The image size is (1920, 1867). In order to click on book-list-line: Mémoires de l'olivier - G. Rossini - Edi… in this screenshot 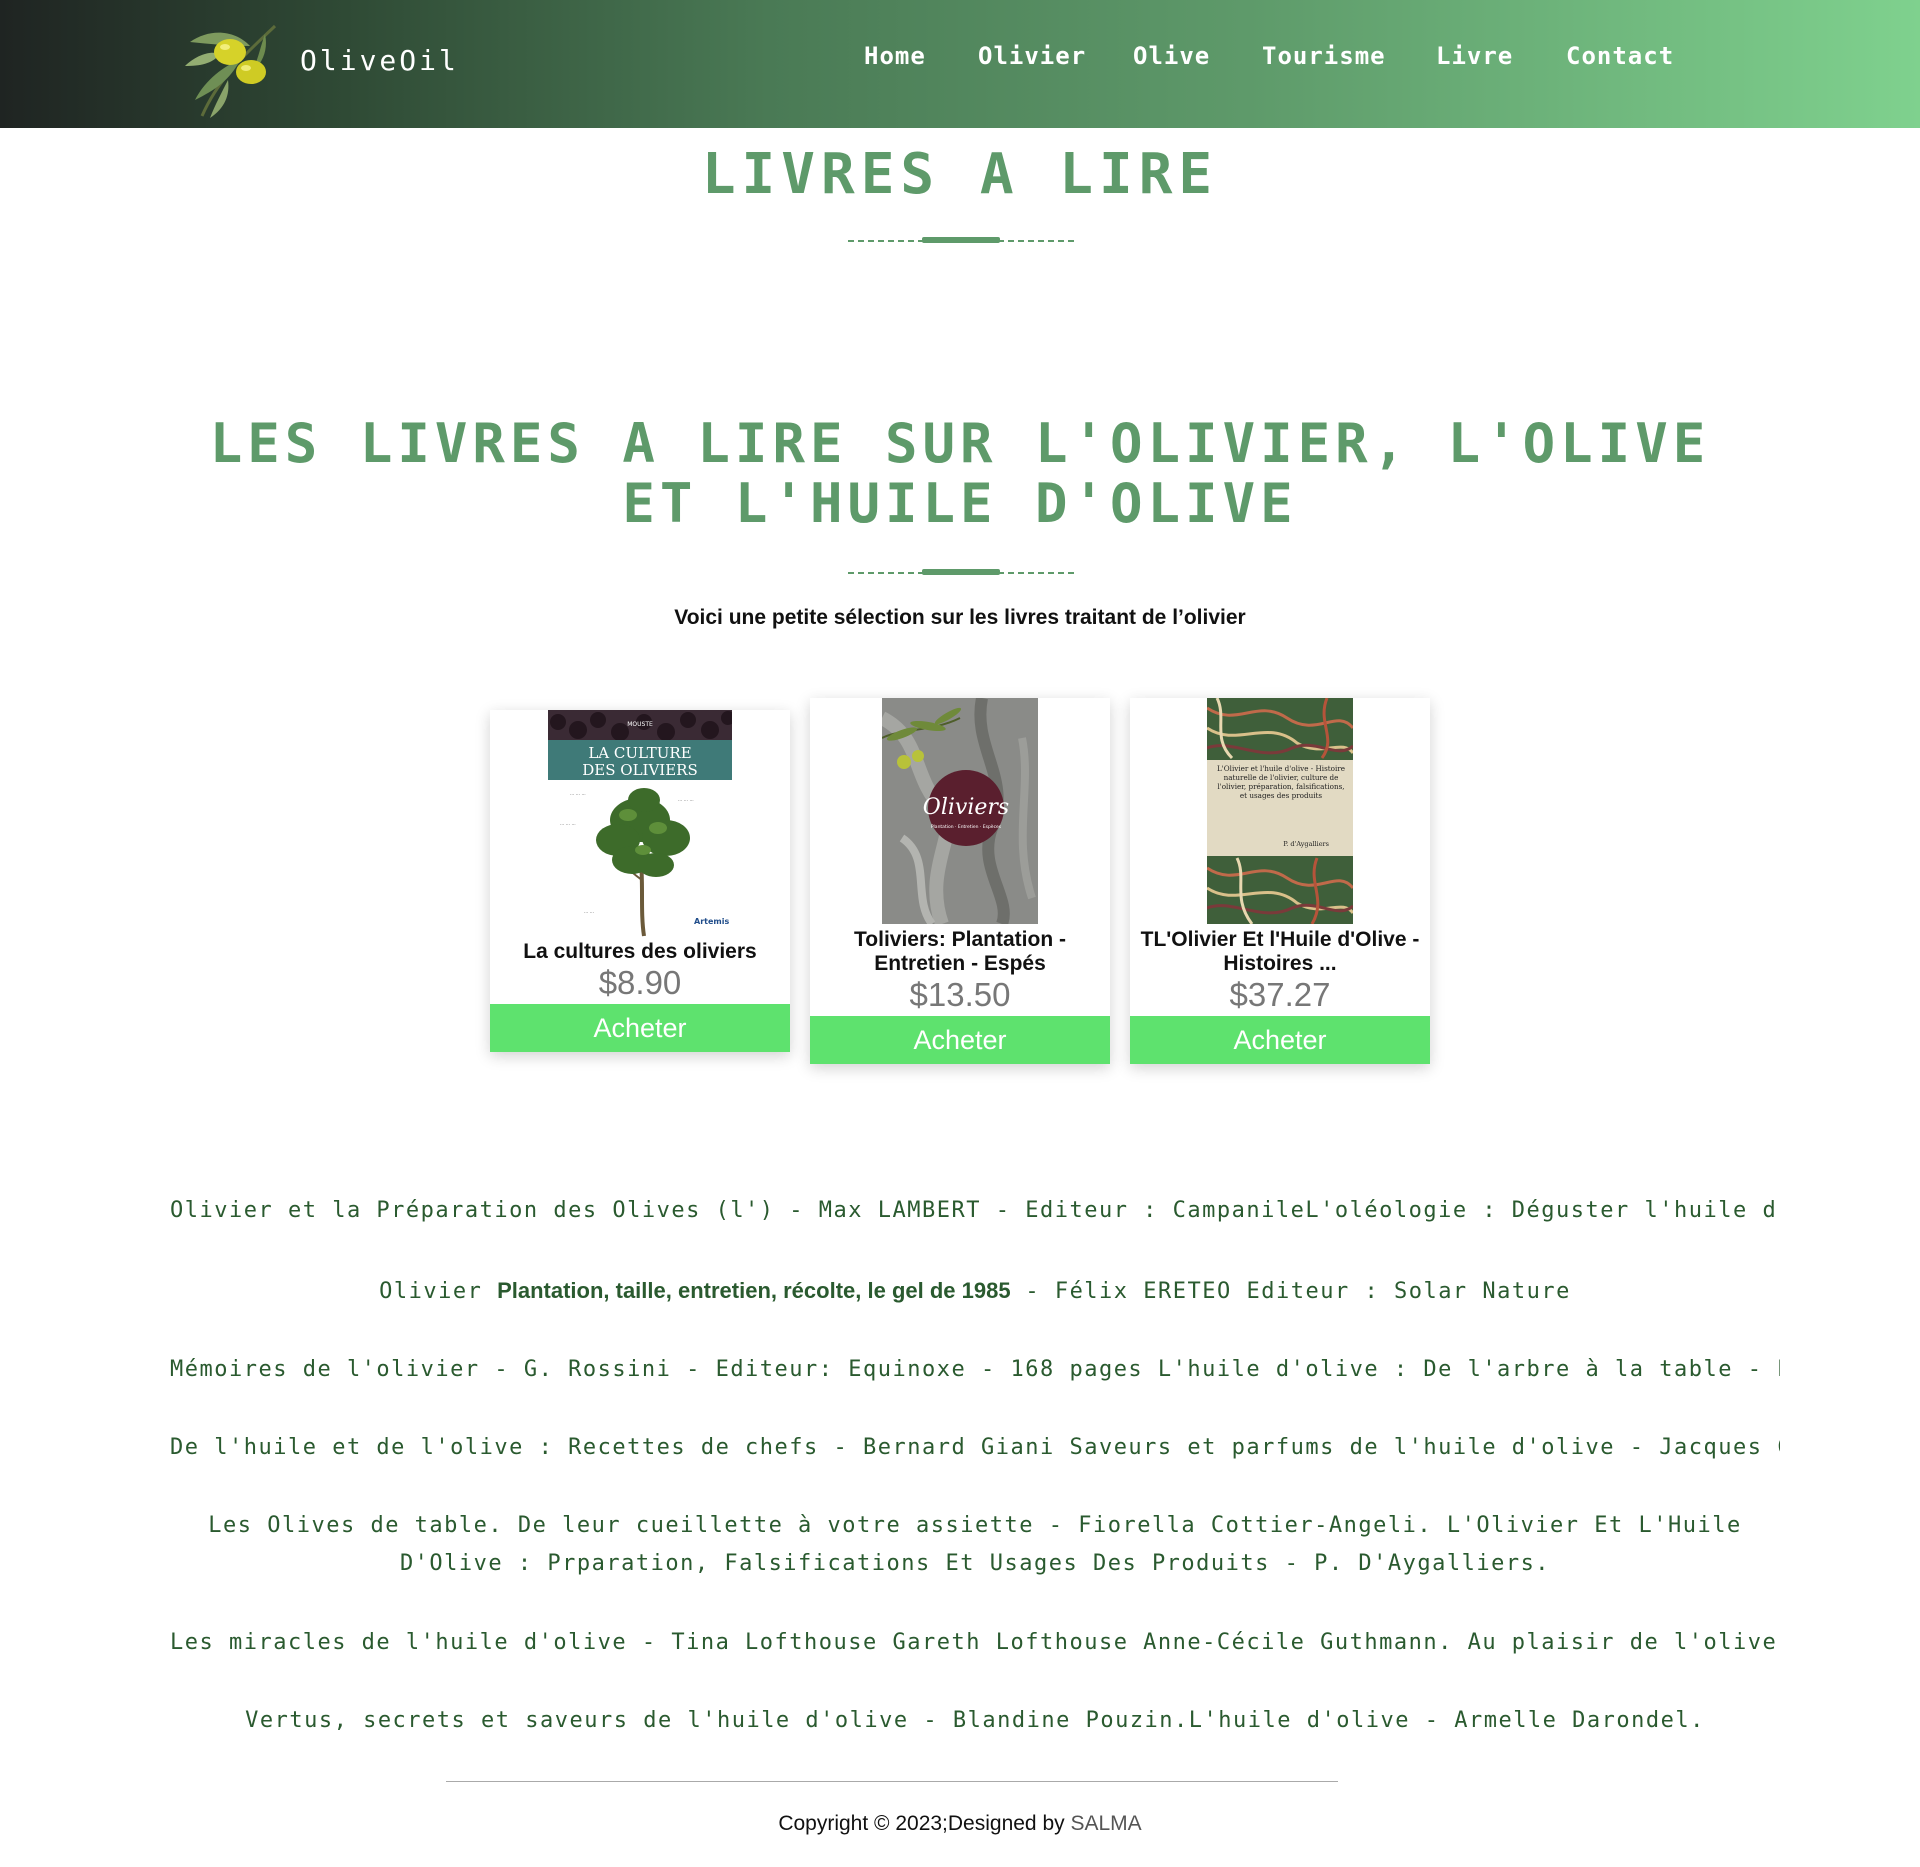, I will do `click(975, 1369)`.